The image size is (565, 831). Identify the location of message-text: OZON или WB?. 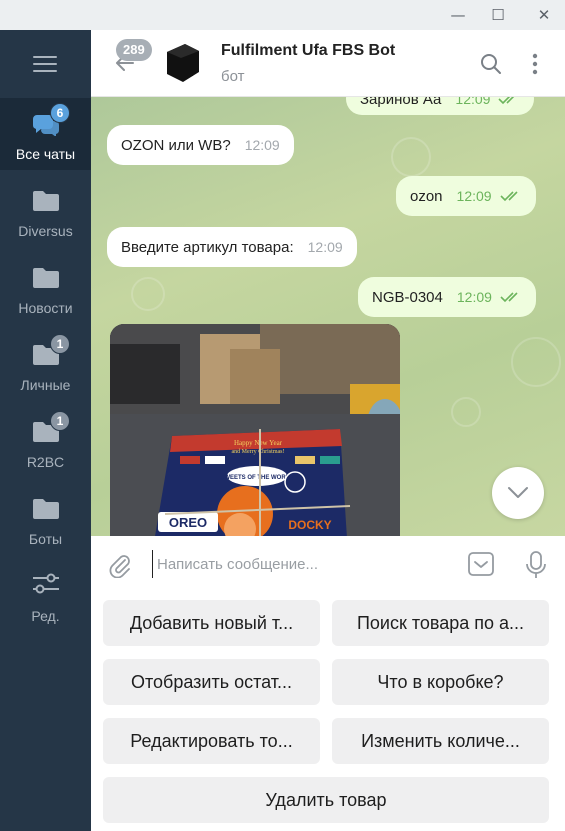
(176, 145).